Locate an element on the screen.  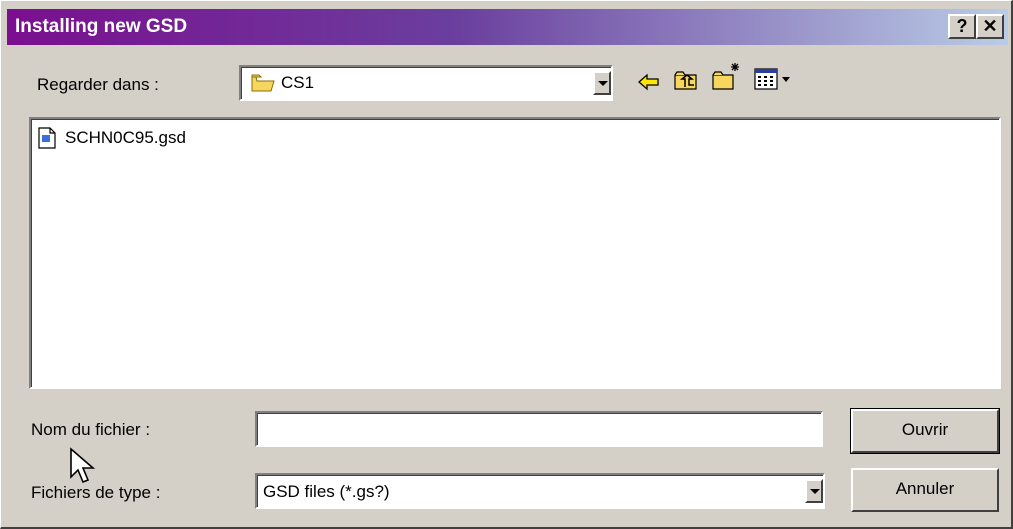
title-bar: Installing new GSD ? ✕ is located at coordinates (507, 27).